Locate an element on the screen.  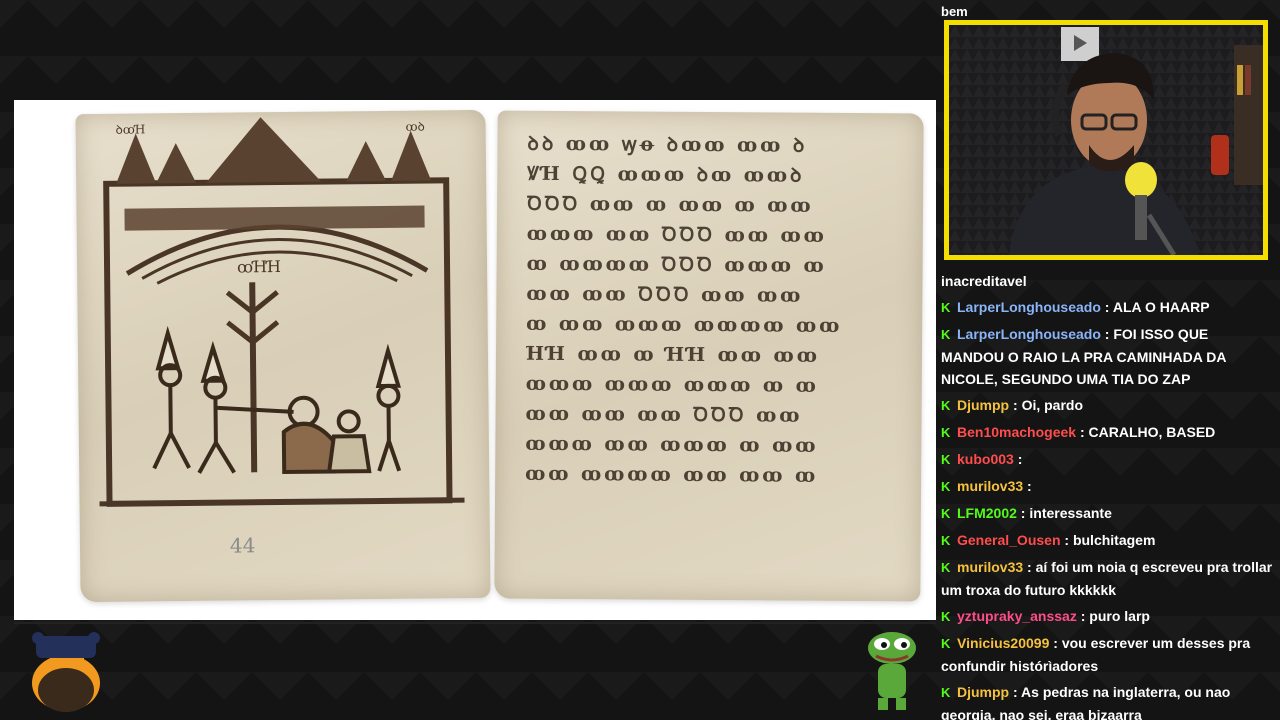
chat-text: CARALHO, BASED is located at coordinates (1152, 432).